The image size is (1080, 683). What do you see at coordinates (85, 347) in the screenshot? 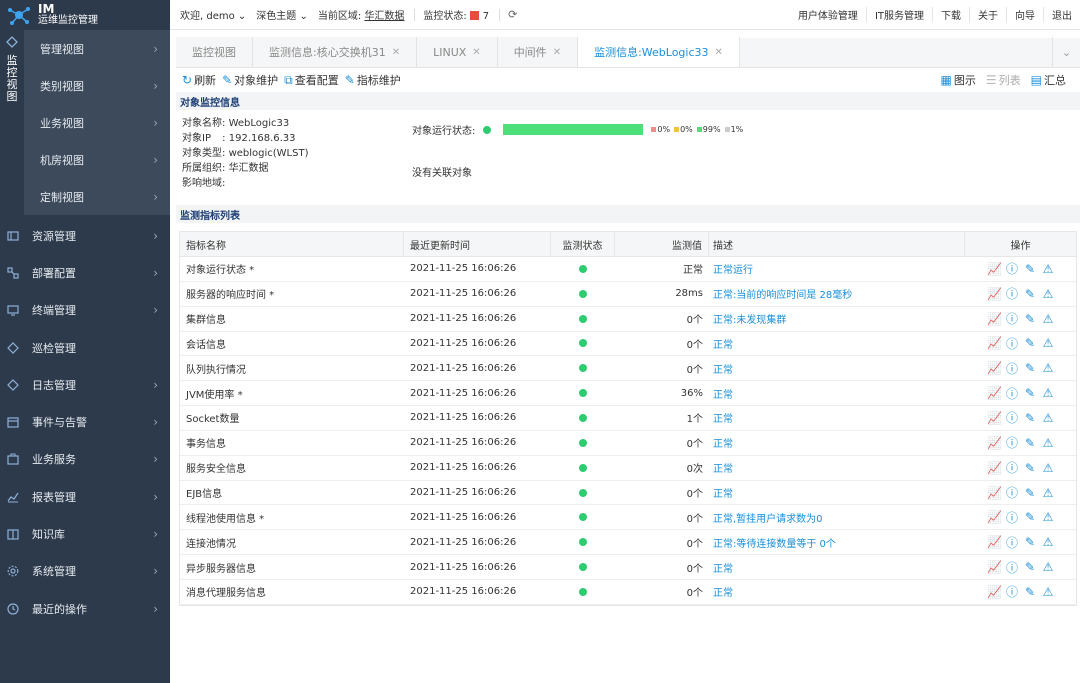
I see `sidebar-item-inspection: 巡检管理` at bounding box center [85, 347].